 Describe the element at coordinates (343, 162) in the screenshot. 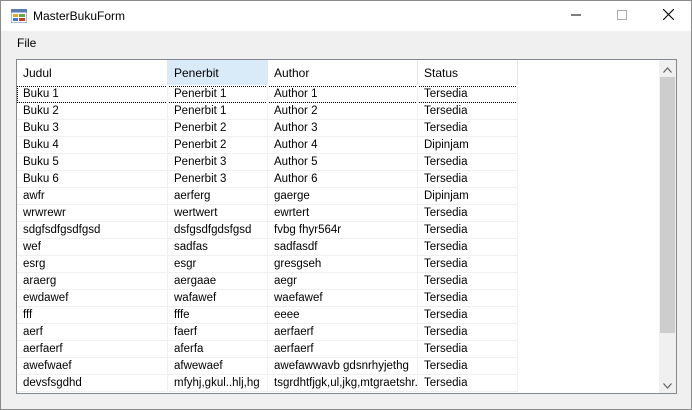

I see `cell-author: Author 5` at that location.